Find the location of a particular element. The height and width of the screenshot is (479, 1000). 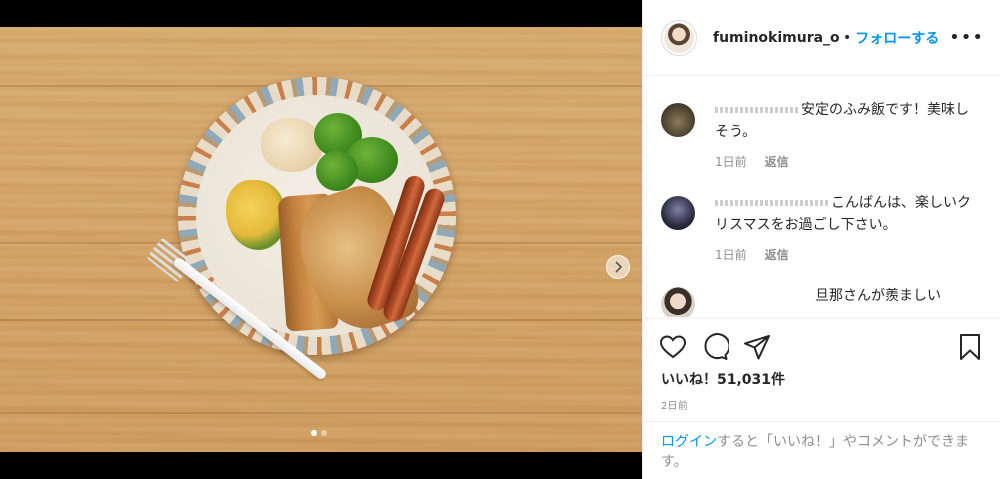

post-actions: いいね！51,031件 2日前 ログインすると「いいね！」やコメントができます。 is located at coordinates (821, 398).